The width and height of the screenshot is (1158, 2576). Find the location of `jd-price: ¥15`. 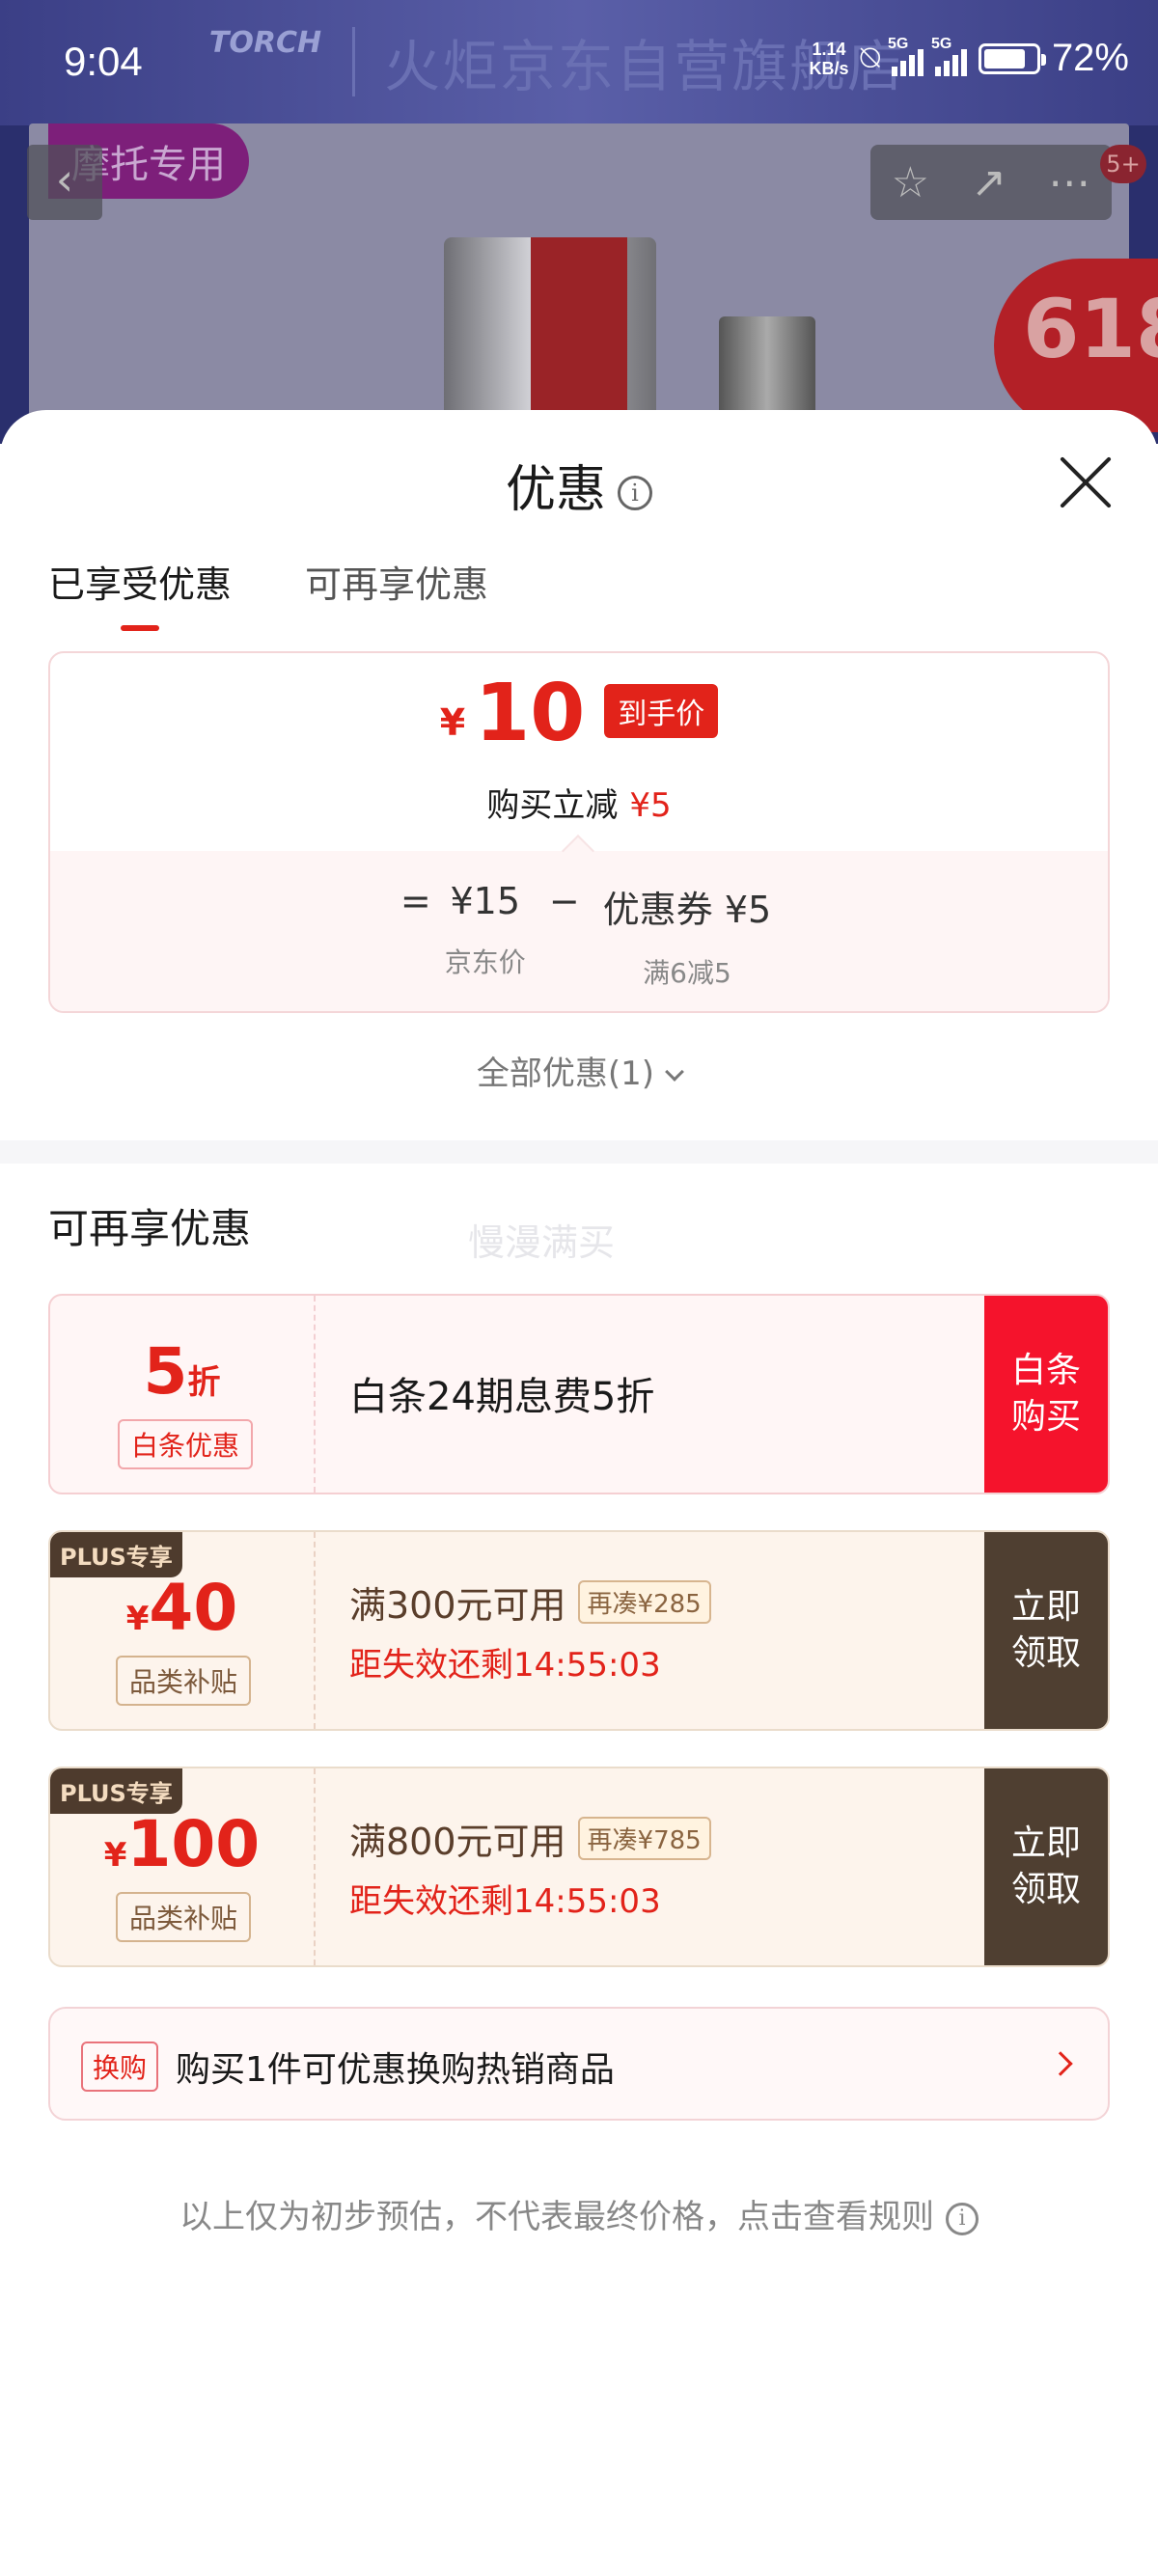

jd-price: ¥15 is located at coordinates (485, 901).